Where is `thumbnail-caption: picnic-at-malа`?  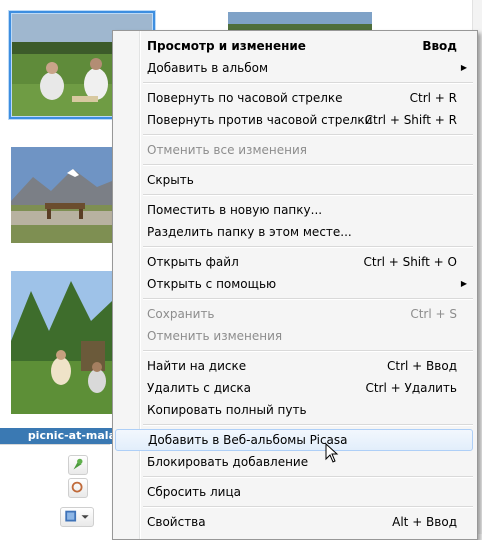
thumbnail-caption: picnic-at-malа is located at coordinates (62, 436).